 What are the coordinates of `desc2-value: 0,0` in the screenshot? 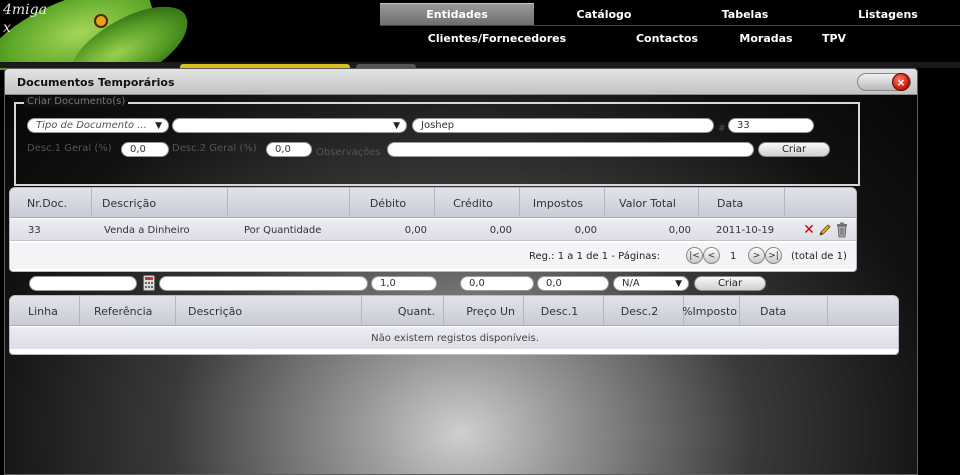 It's located at (283, 149).